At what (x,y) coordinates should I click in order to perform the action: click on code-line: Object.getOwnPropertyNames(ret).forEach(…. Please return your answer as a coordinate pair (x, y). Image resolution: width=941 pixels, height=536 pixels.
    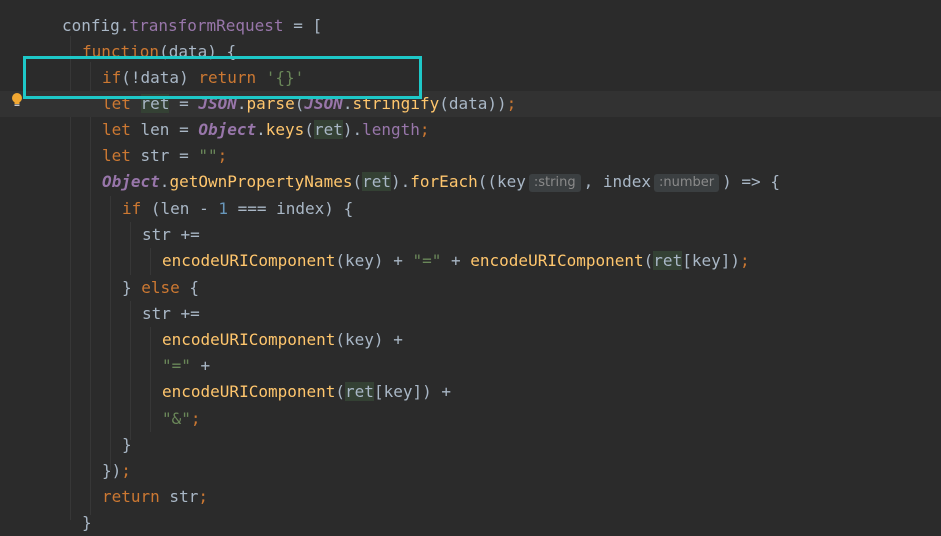
    Looking at the image, I should click on (470, 182).